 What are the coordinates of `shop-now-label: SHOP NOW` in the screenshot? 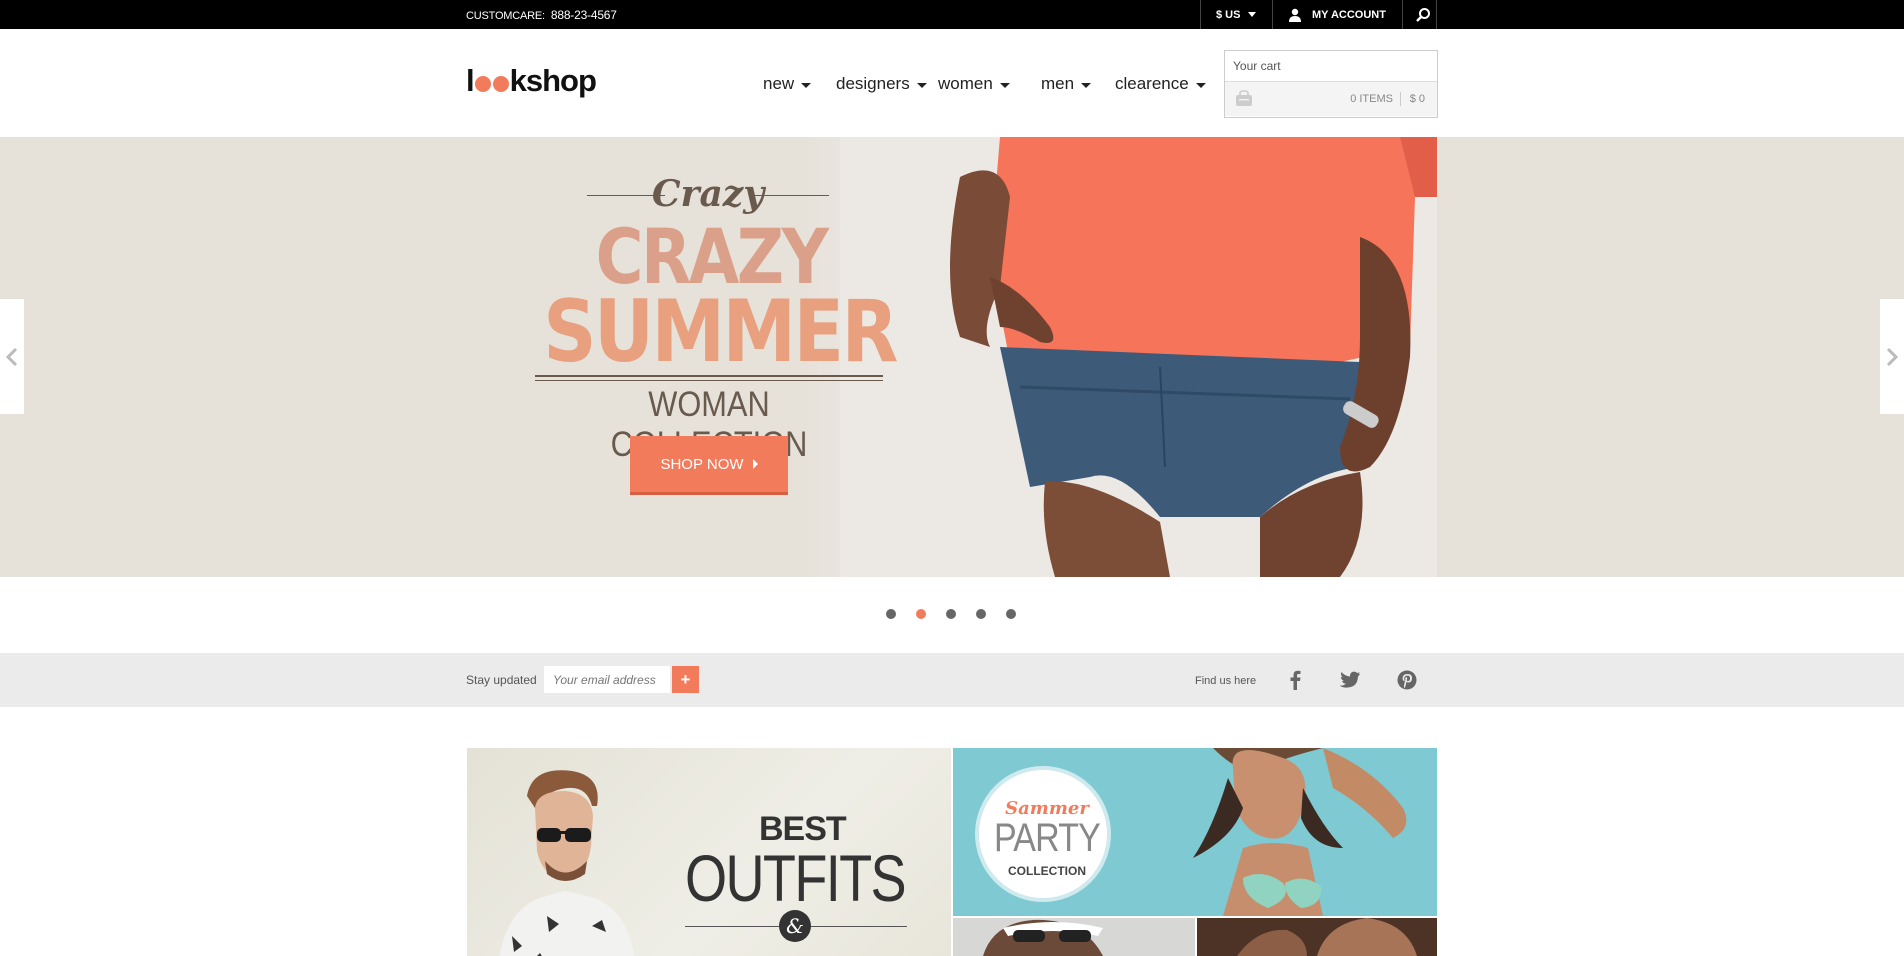 It's located at (702, 464).